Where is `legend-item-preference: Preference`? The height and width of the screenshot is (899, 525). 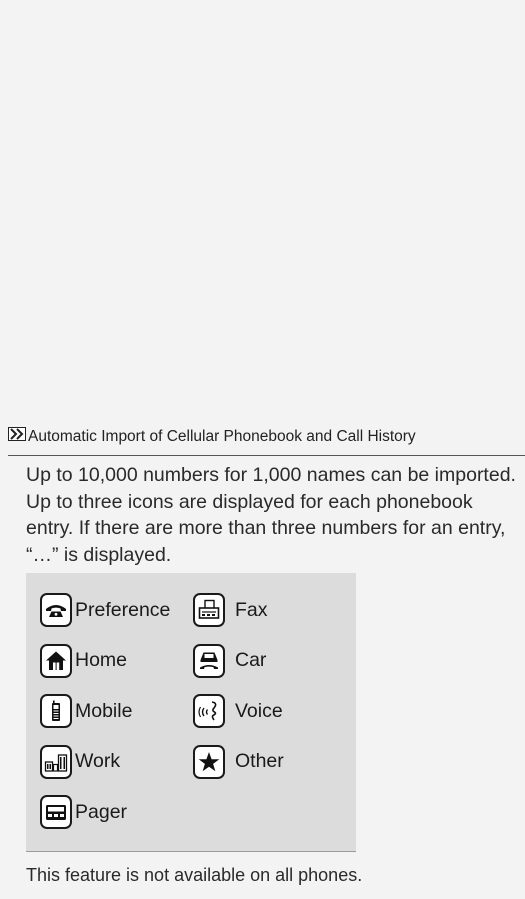
legend-item-preference: Preference is located at coordinates (116, 610).